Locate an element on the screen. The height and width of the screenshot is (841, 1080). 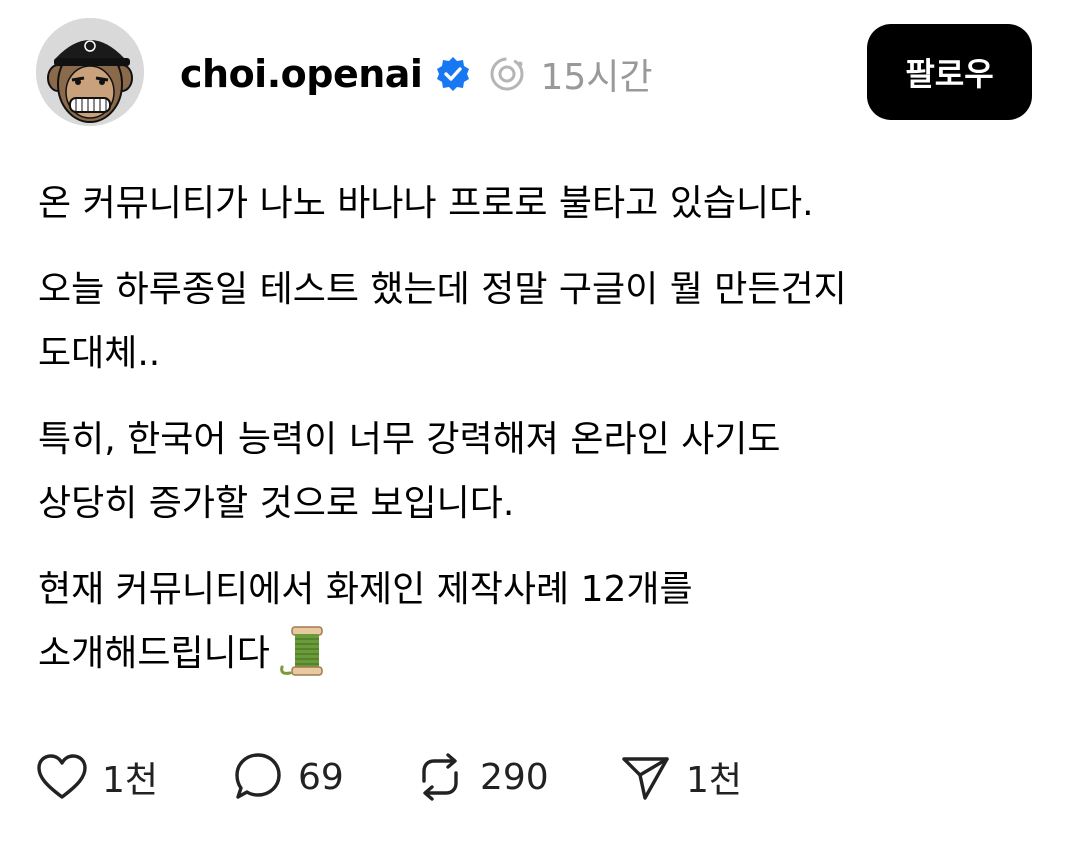
post-timestamp: 15시간 is located at coordinates (596, 77).